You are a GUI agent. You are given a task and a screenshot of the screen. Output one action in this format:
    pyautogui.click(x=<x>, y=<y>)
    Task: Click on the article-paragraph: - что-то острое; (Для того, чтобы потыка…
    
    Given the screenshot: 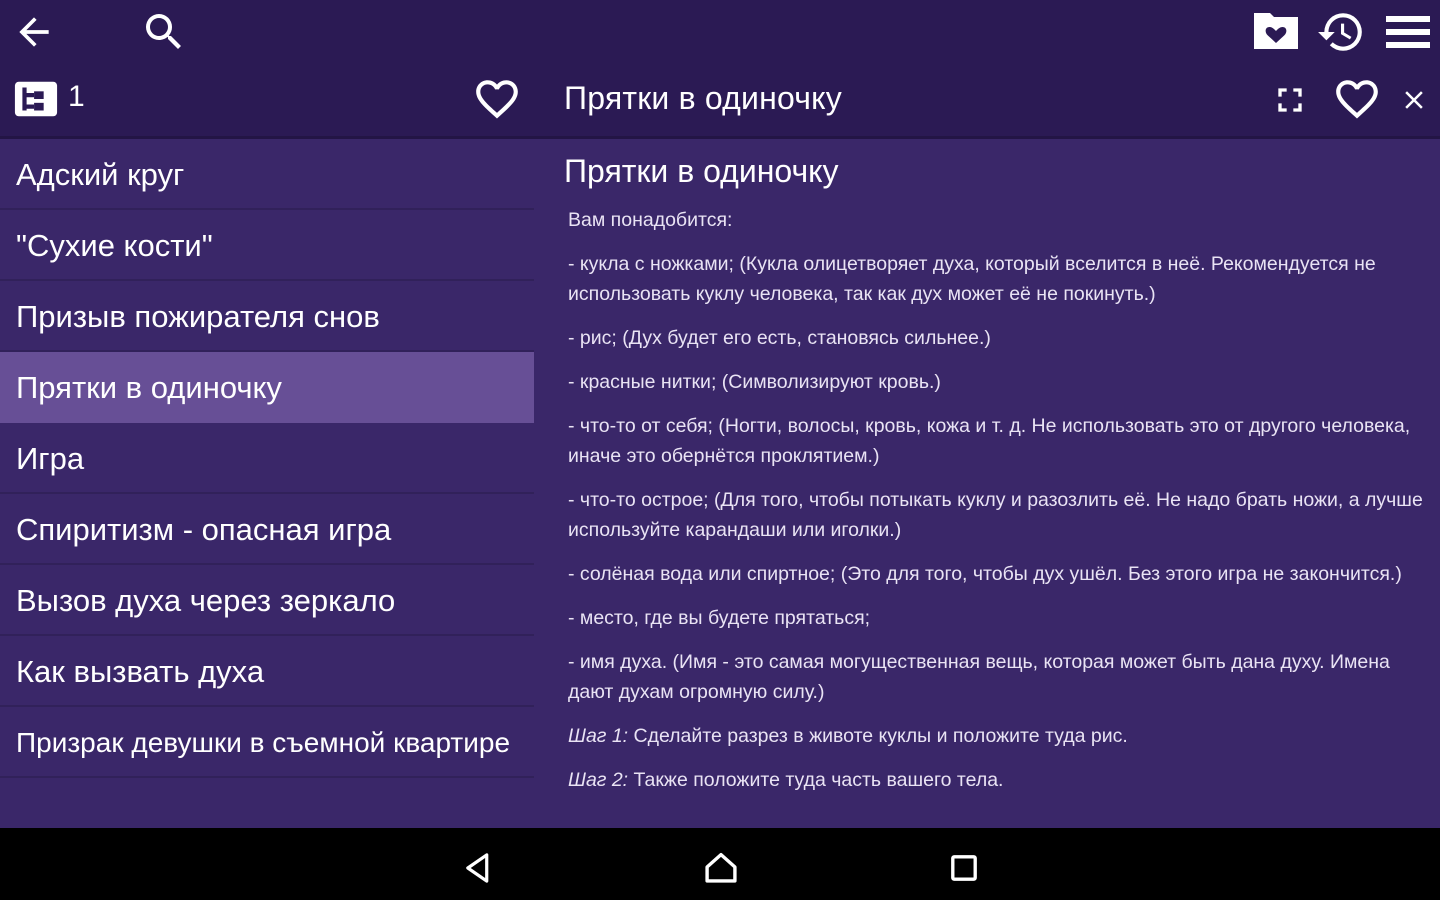 What is the action you would take?
    pyautogui.click(x=995, y=515)
    